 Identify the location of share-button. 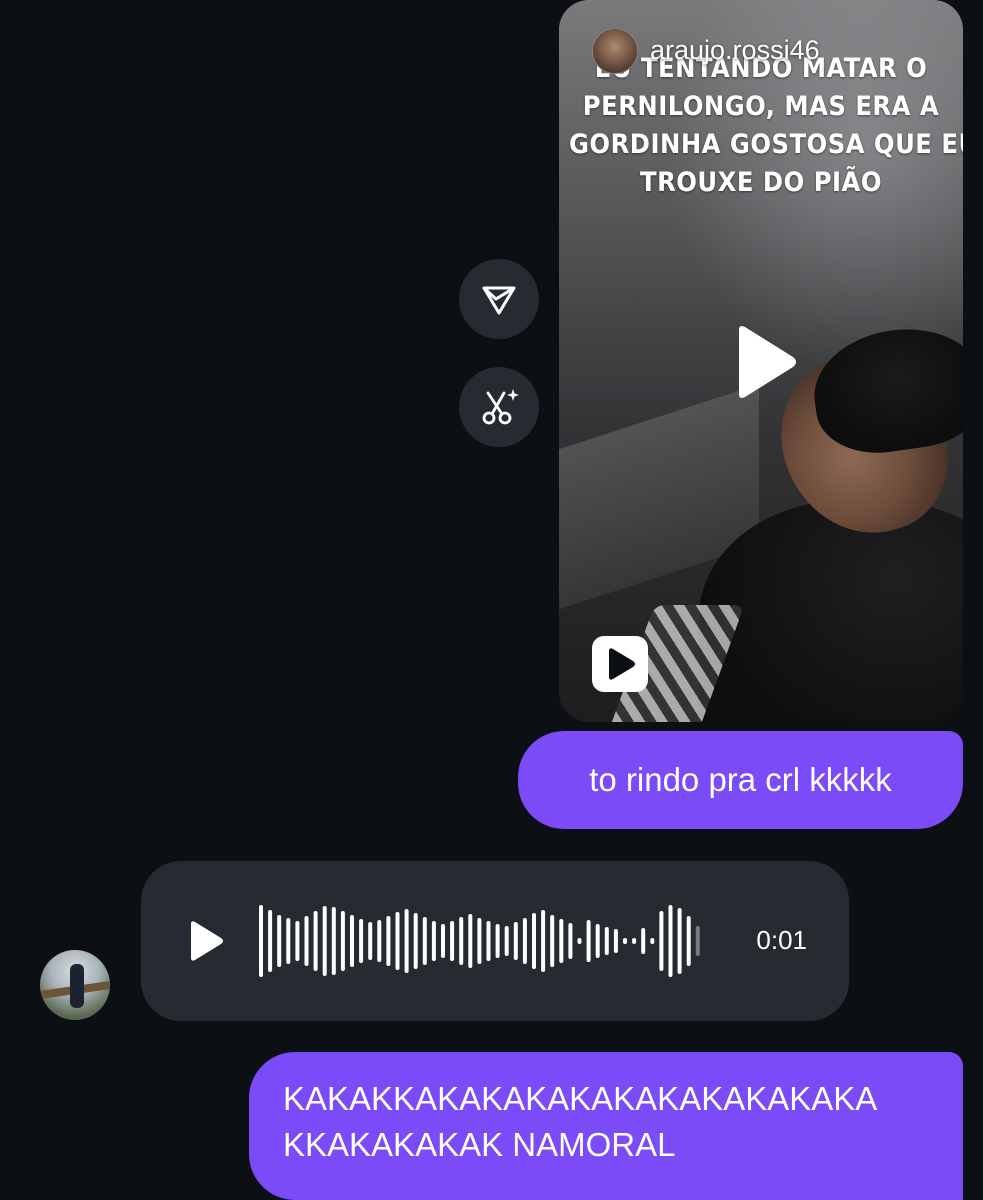
(499, 299).